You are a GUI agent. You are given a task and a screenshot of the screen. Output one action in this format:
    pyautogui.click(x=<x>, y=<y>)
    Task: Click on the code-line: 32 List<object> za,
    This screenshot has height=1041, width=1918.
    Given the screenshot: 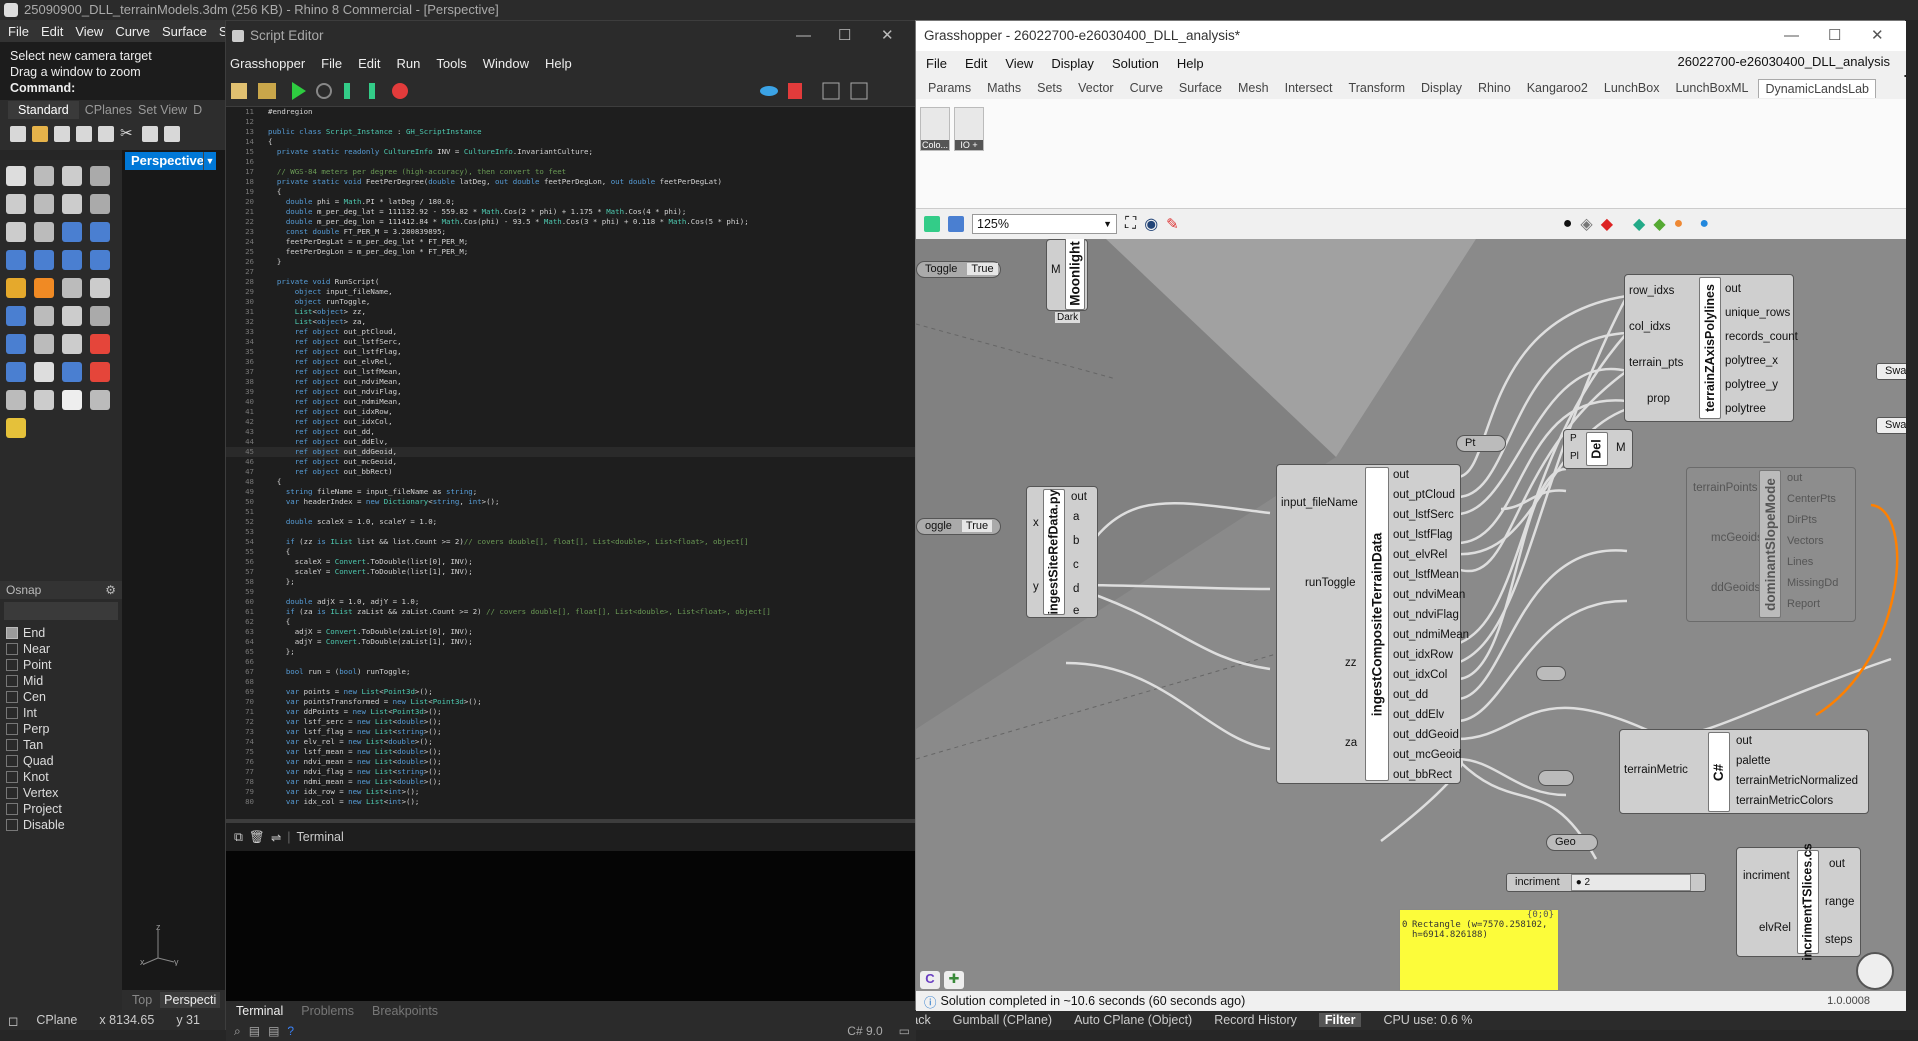 What is the action you would take?
    pyautogui.click(x=571, y=322)
    